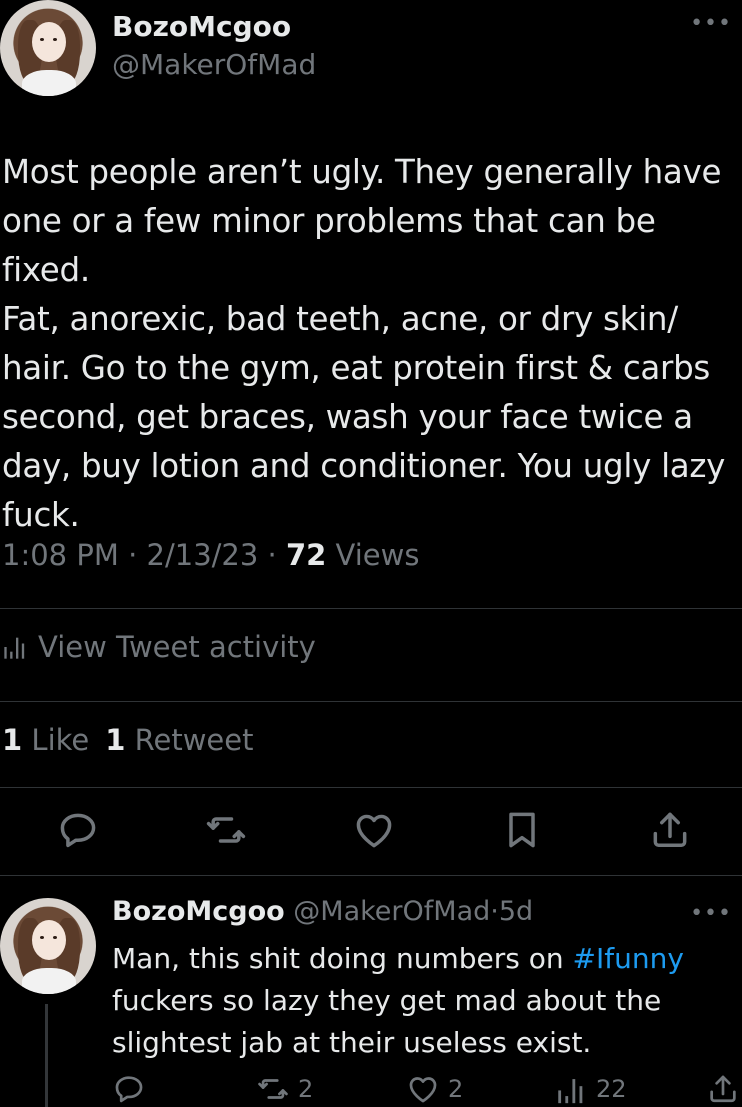 This screenshot has height=1107, width=742. I want to click on engagement-counts: 1 Like 1 Retweet, so click(127, 740).